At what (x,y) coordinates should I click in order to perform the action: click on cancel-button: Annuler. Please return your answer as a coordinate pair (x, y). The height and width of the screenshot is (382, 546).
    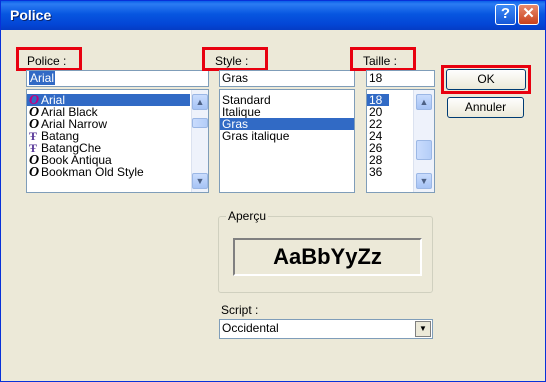
    Looking at the image, I should click on (485, 107).